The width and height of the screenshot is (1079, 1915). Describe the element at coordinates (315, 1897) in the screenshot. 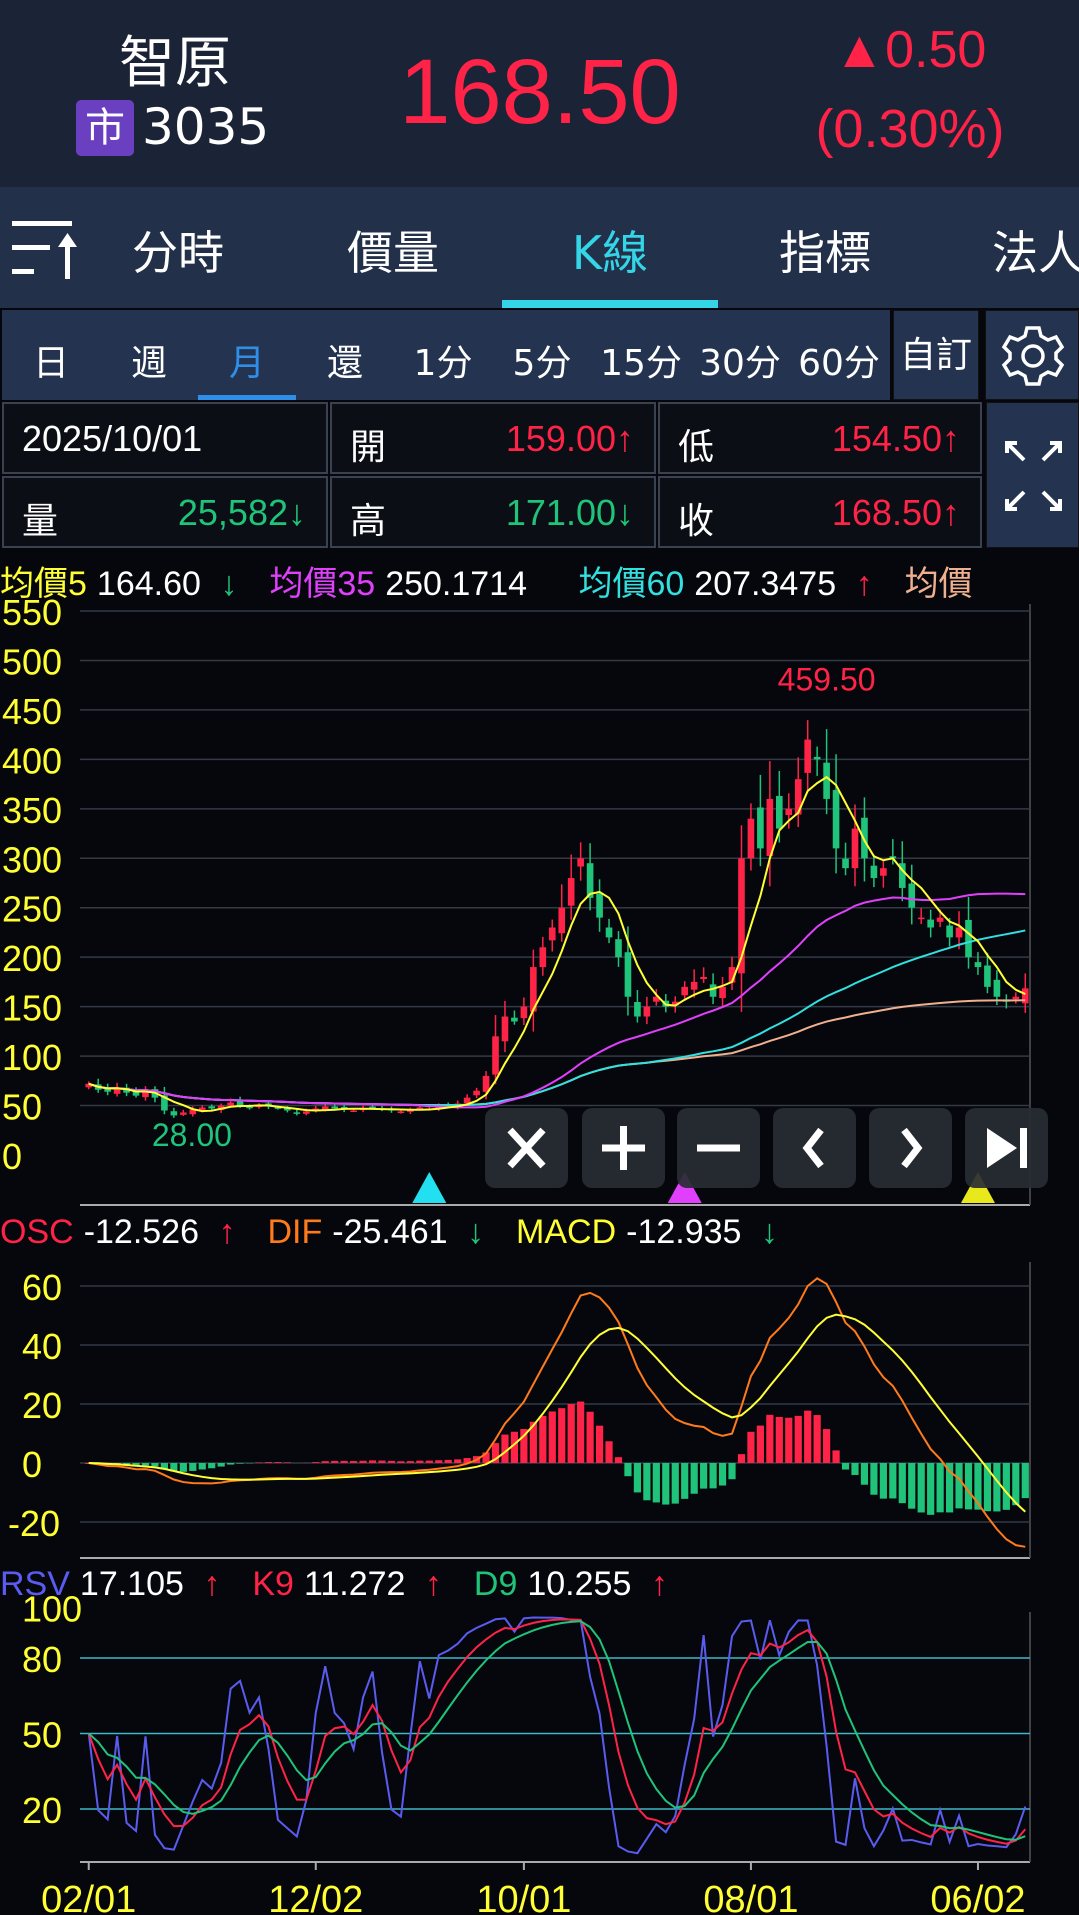

I see `x-tick-label: 12/02` at that location.